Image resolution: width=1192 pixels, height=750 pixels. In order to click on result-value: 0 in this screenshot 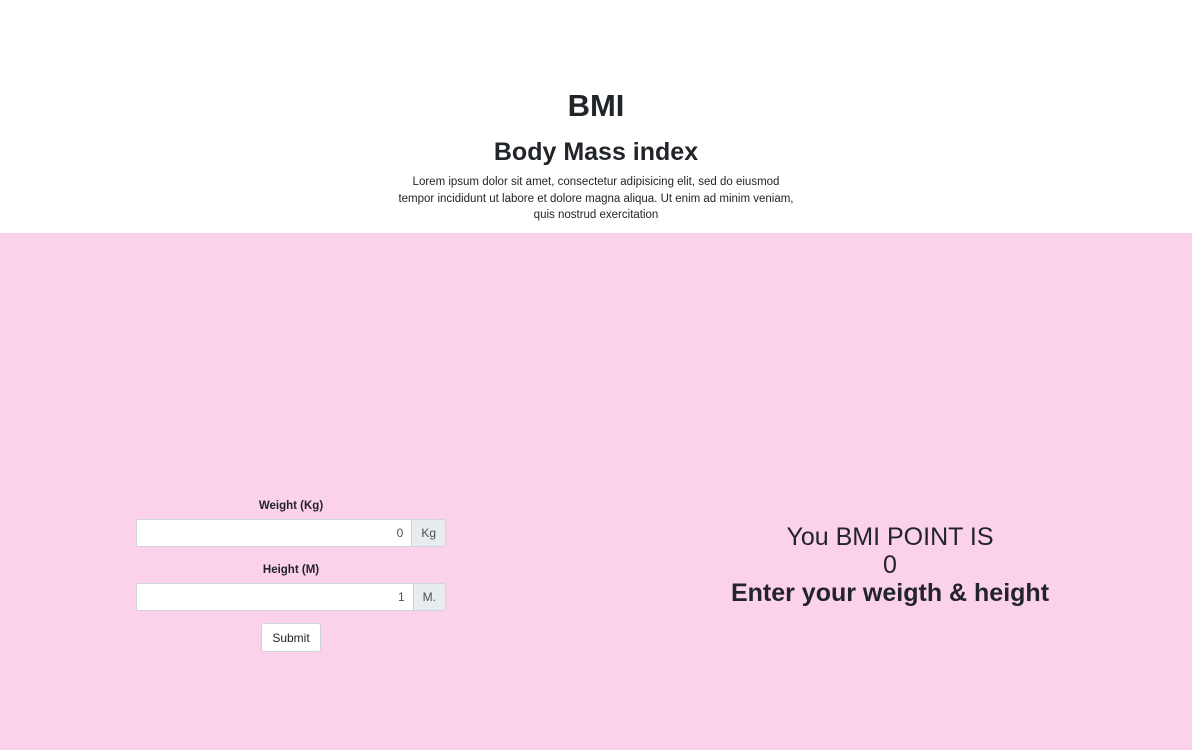, I will do `click(890, 565)`.